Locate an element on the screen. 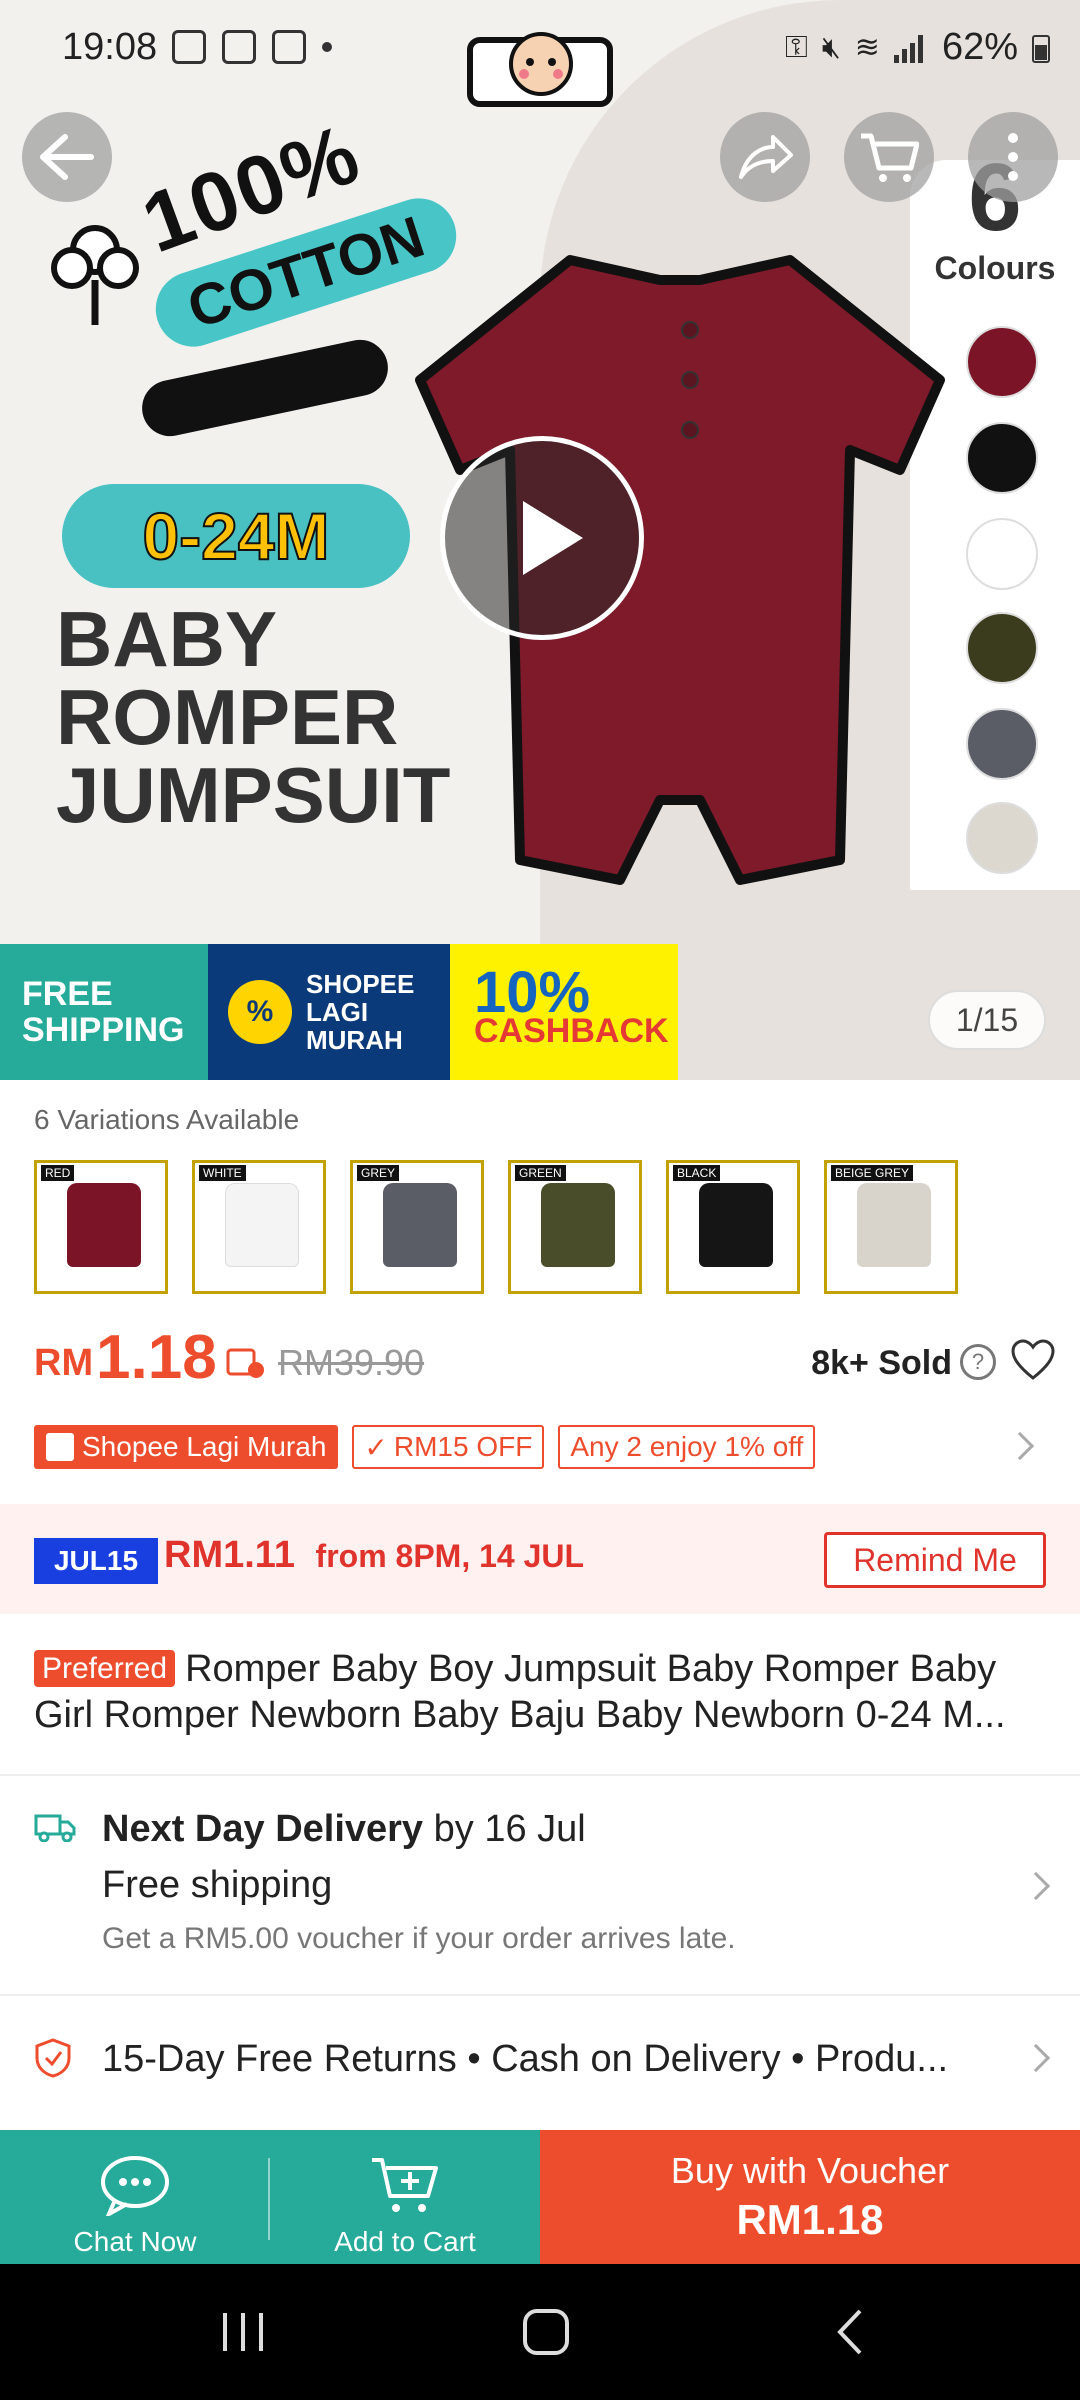  chat-now-button: Chat Now is located at coordinates (135, 2197).